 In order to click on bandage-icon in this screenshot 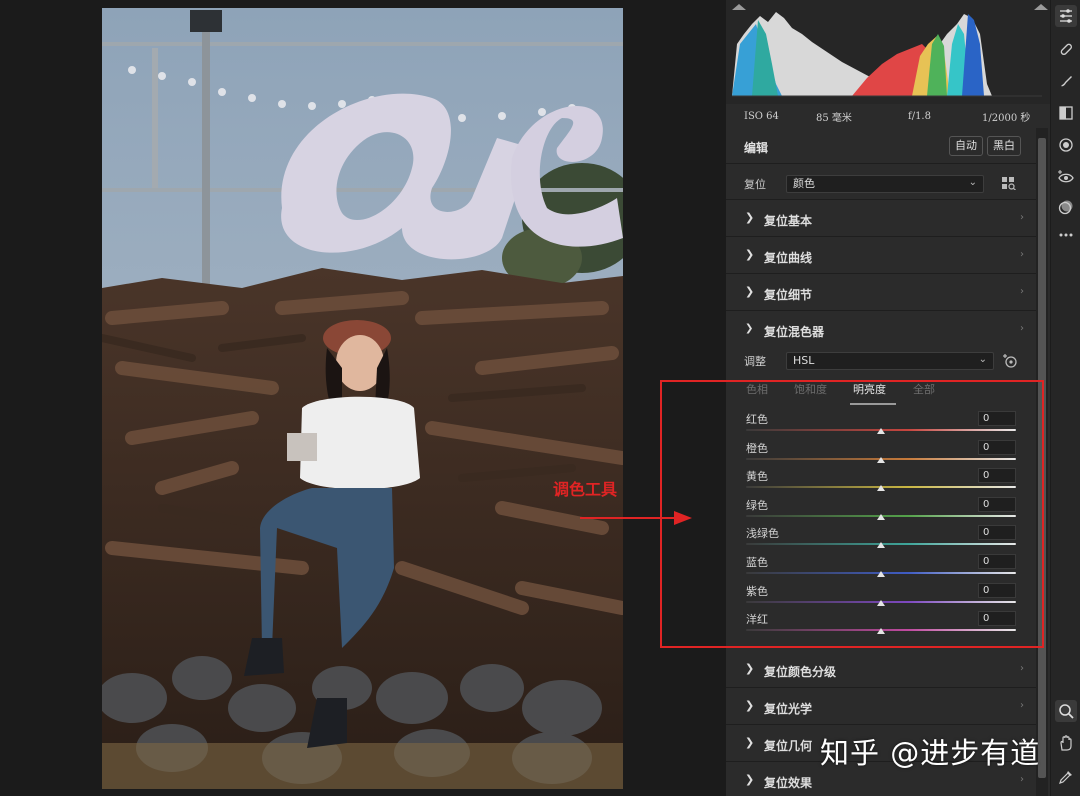, I will do `click(1066, 49)`.